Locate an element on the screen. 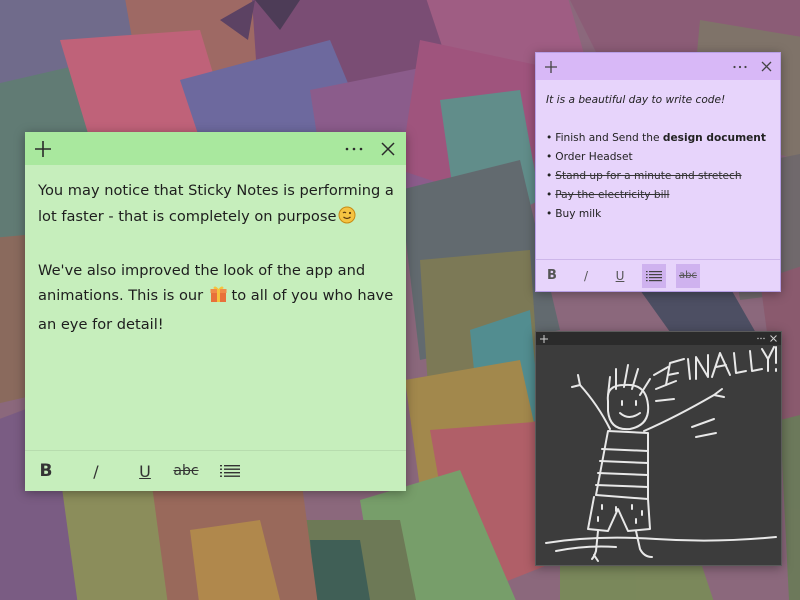  list-item-text: Pay the electricity bill is located at coordinates (612, 195).